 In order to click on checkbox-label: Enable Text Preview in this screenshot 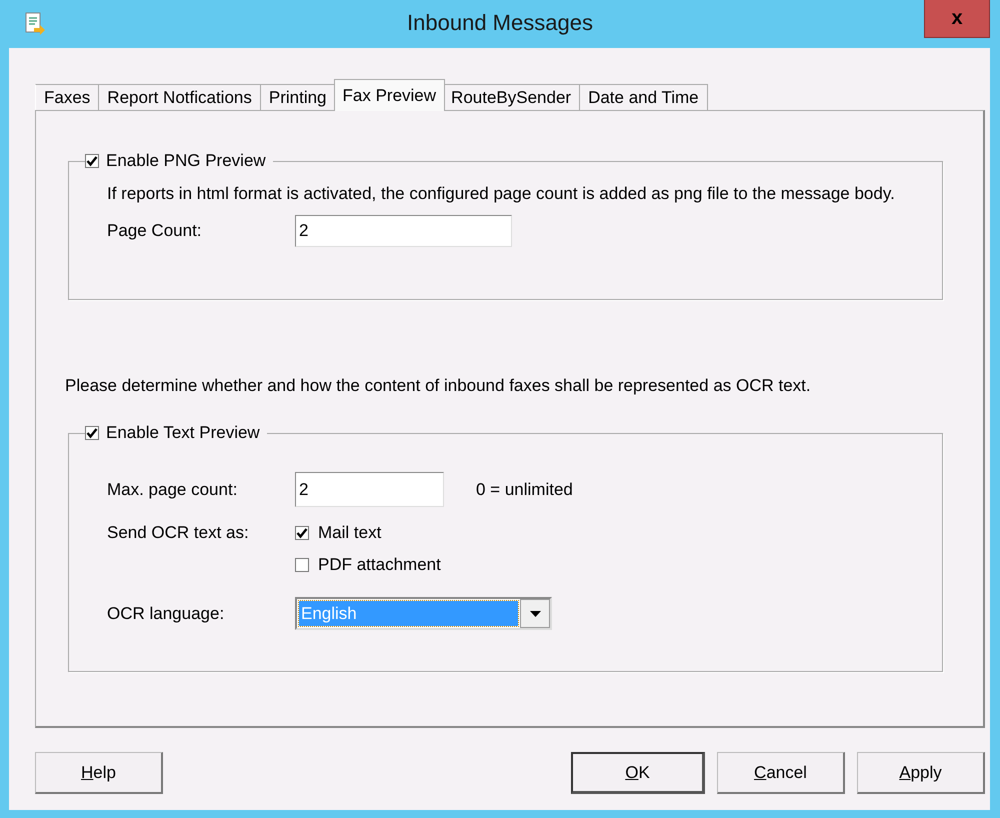, I will do `click(183, 433)`.